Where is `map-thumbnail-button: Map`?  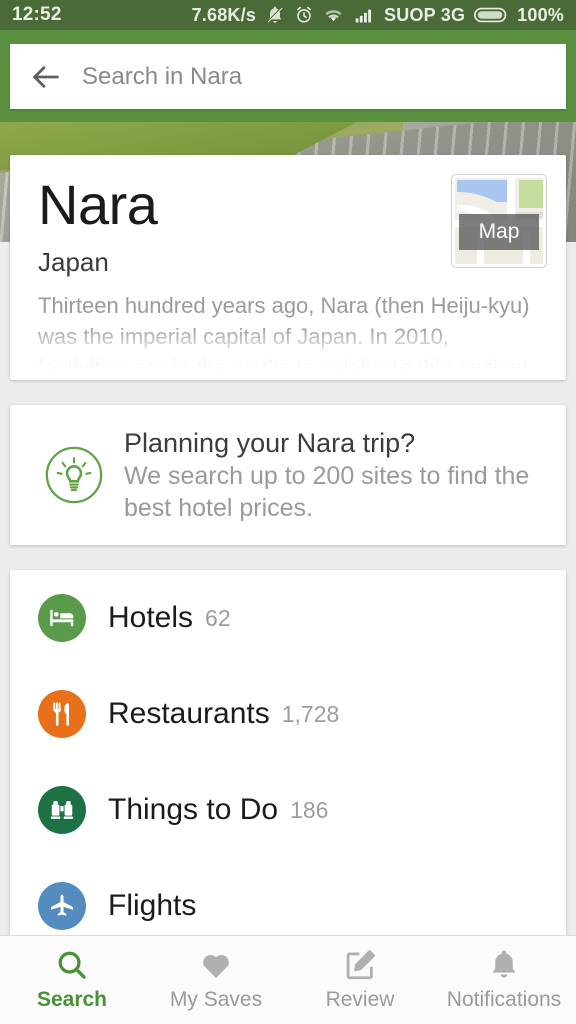 map-thumbnail-button: Map is located at coordinates (499, 221).